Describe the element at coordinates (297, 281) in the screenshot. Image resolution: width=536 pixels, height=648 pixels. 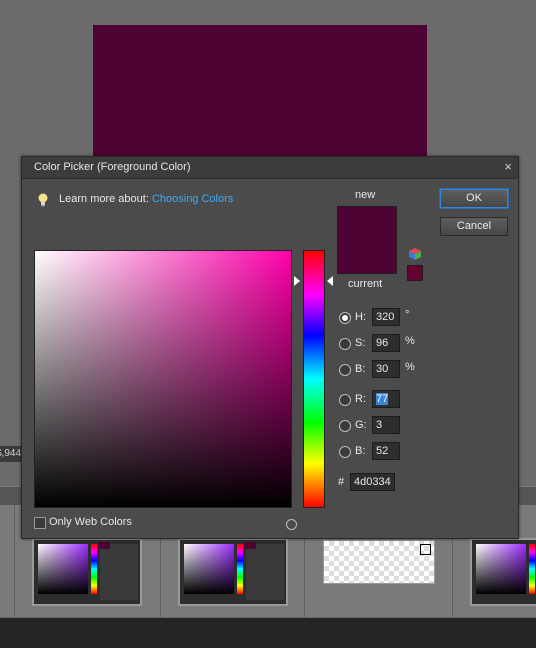
I see `hue-slider-handle-left` at that location.